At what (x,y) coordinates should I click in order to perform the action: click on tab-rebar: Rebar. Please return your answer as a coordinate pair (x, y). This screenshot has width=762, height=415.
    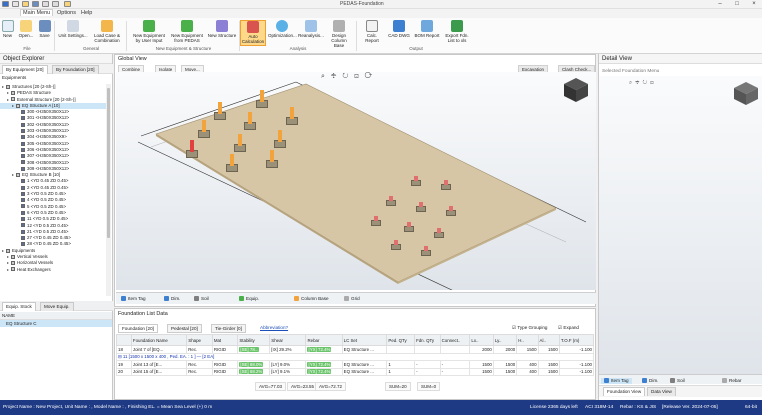
    Looking at the image, I should click on (732, 381).